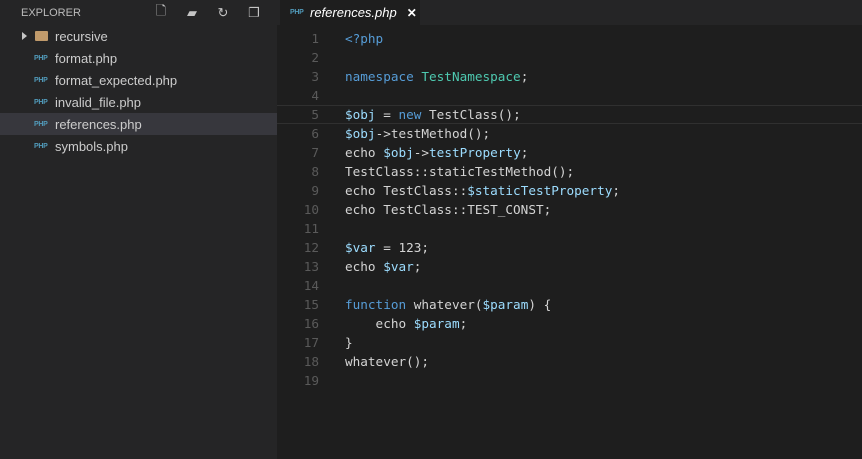 The height and width of the screenshot is (459, 862). Describe the element at coordinates (505, 304) in the screenshot. I see `code-token: $param` at that location.